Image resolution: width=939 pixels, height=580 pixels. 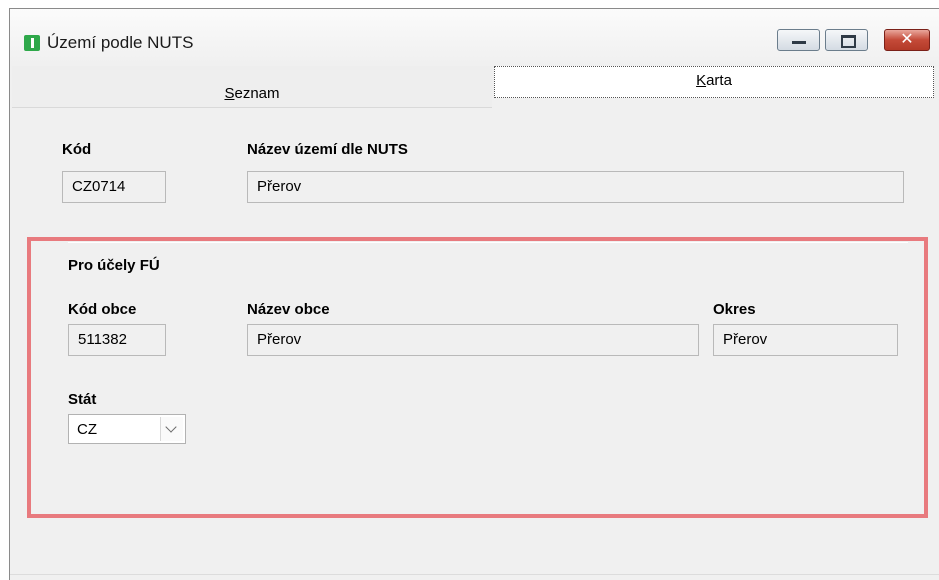 I want to click on stat-select: CZ, so click(x=127, y=429).